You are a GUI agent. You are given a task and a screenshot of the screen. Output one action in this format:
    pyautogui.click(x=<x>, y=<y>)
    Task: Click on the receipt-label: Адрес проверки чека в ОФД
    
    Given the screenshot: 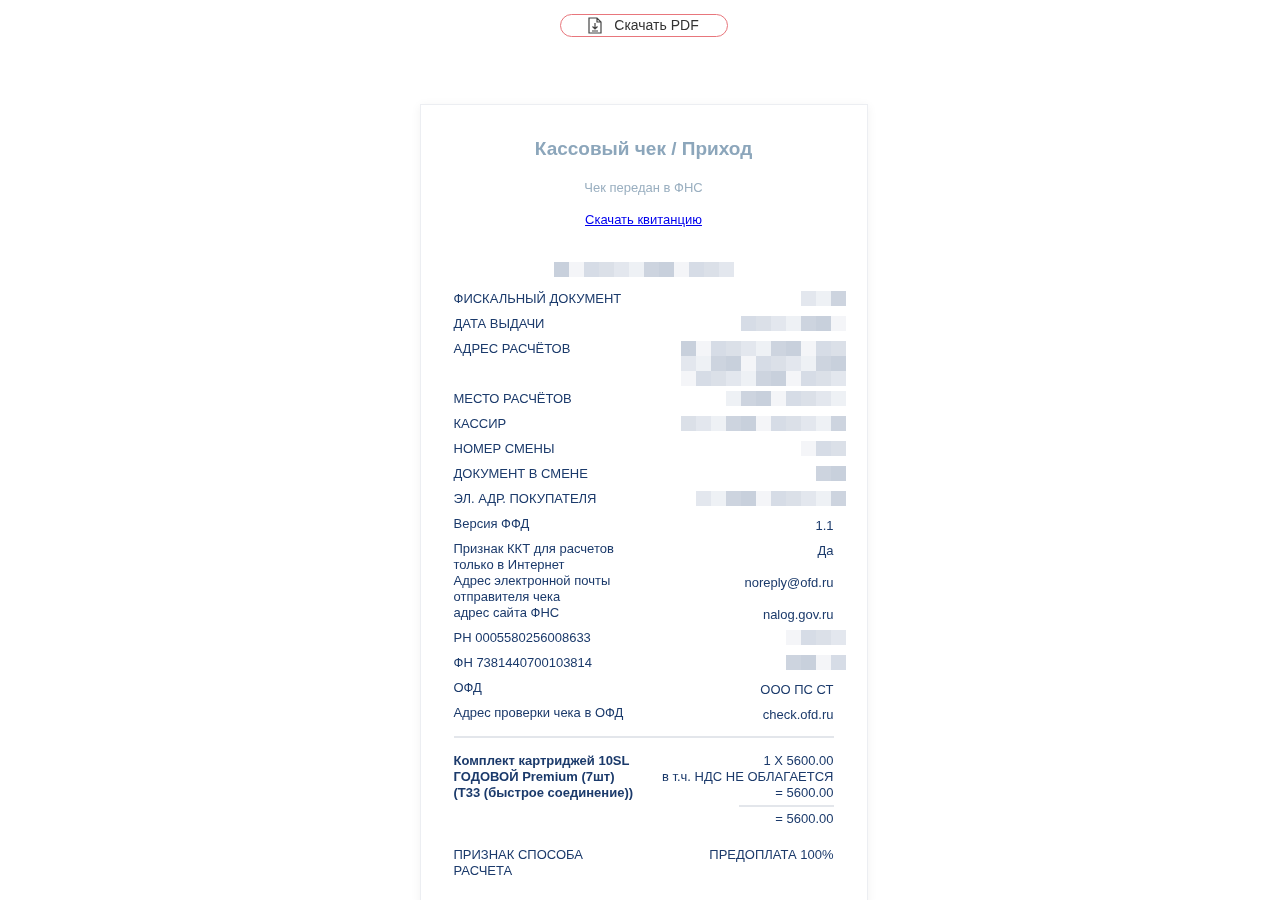 What is the action you would take?
    pyautogui.click(x=539, y=712)
    